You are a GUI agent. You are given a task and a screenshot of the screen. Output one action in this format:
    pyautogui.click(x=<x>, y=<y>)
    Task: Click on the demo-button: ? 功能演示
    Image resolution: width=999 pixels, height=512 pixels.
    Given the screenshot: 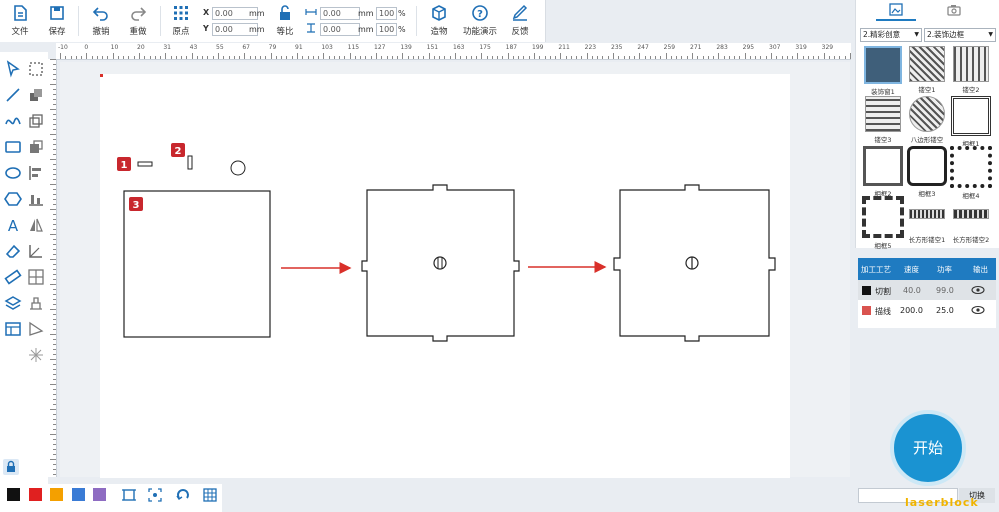 What is the action you would take?
    pyautogui.click(x=480, y=22)
    